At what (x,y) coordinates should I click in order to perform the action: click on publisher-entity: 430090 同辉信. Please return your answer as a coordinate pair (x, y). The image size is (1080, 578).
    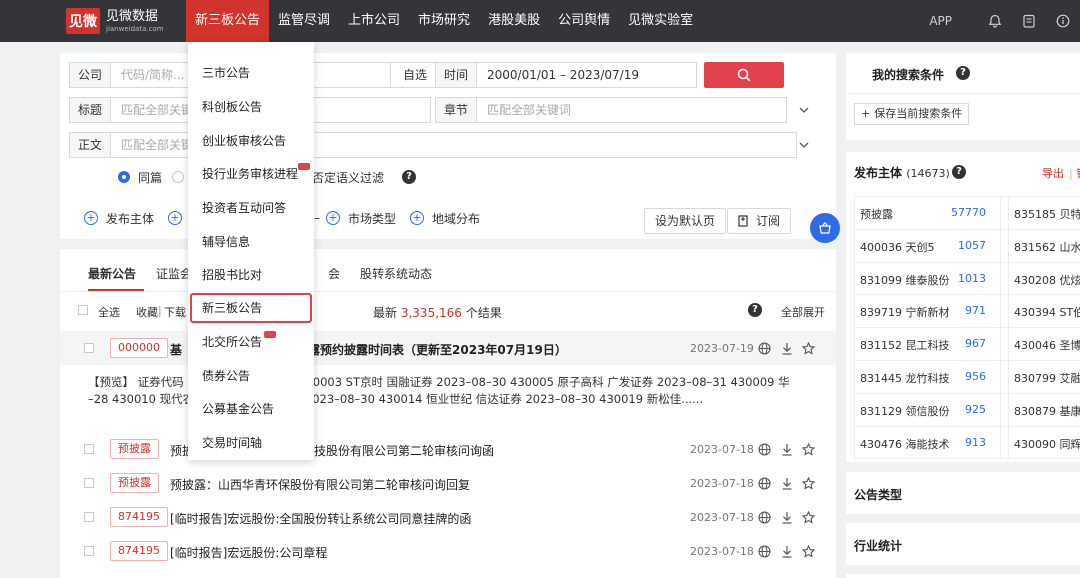
    Looking at the image, I should click on (1044, 442).